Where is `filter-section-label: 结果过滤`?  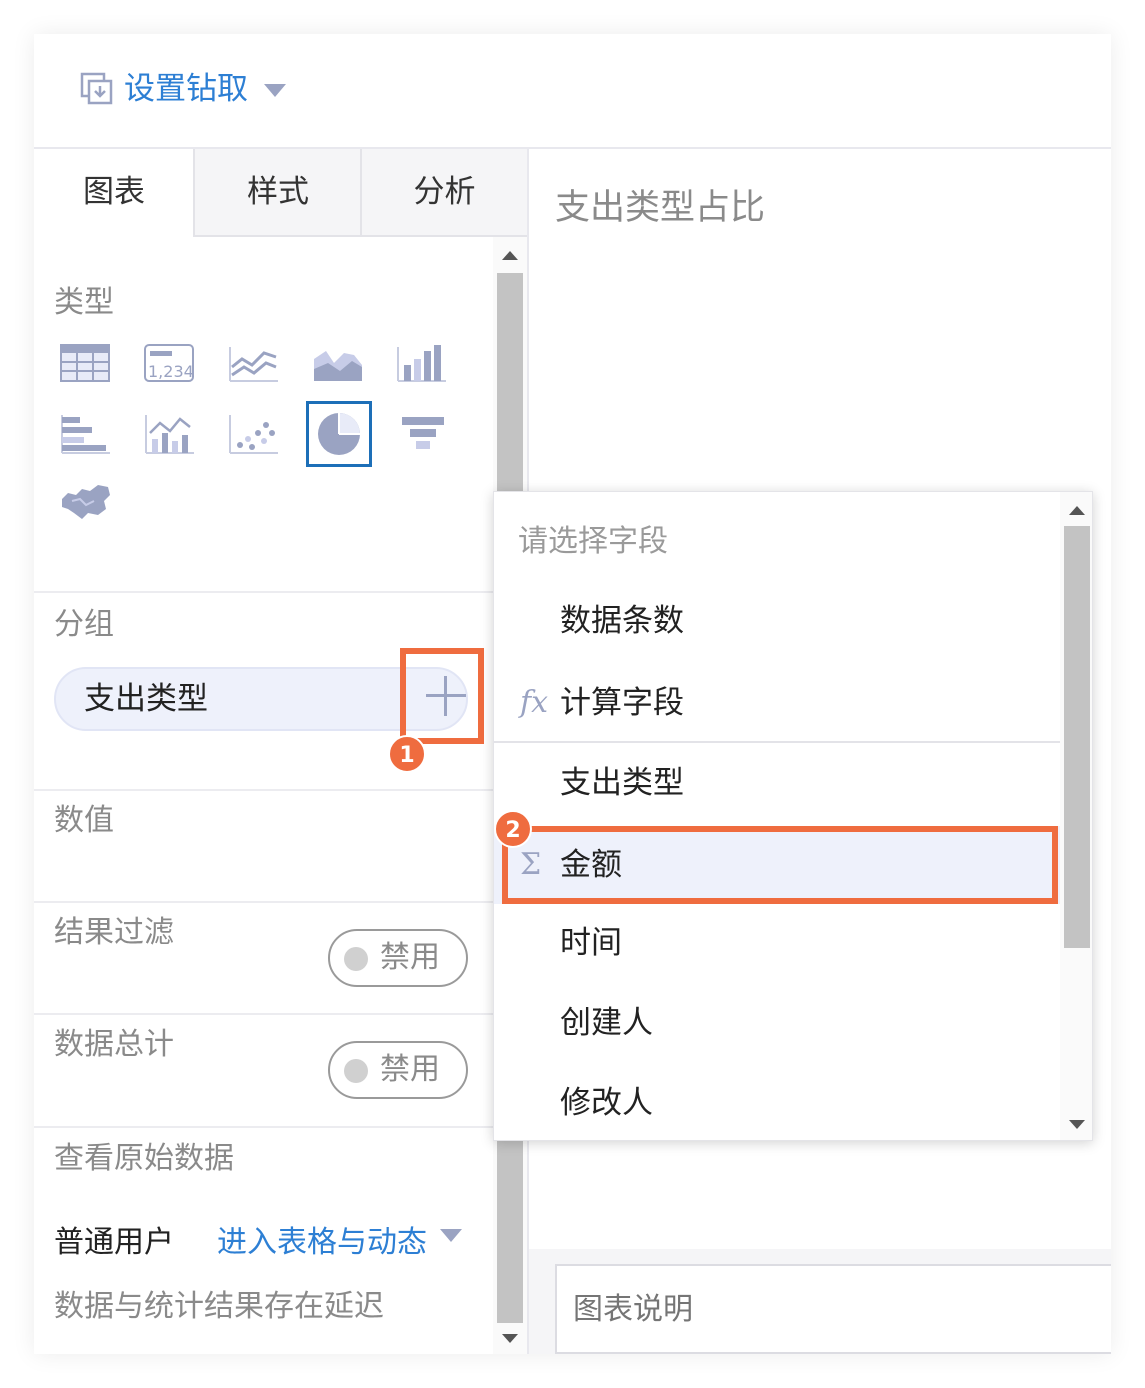 filter-section-label: 结果过滤 is located at coordinates (114, 932).